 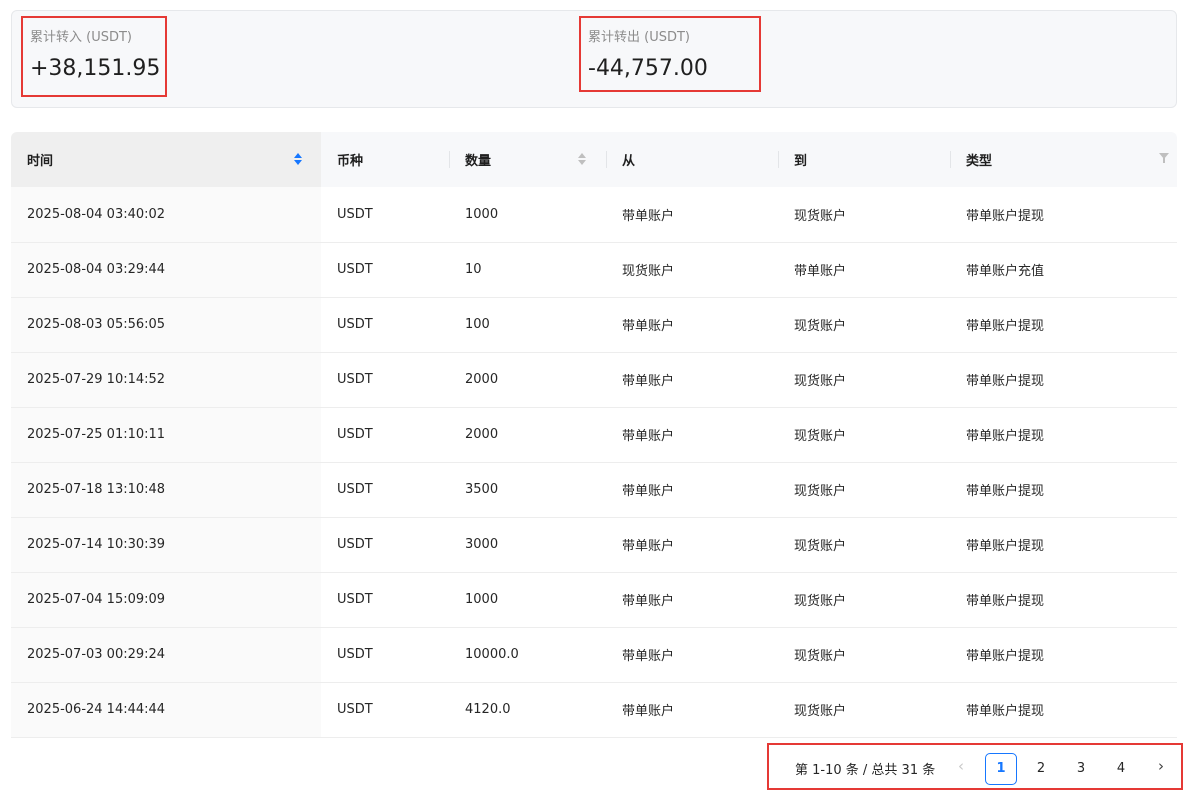 I want to click on column-header-from-label: 从, so click(x=629, y=161).